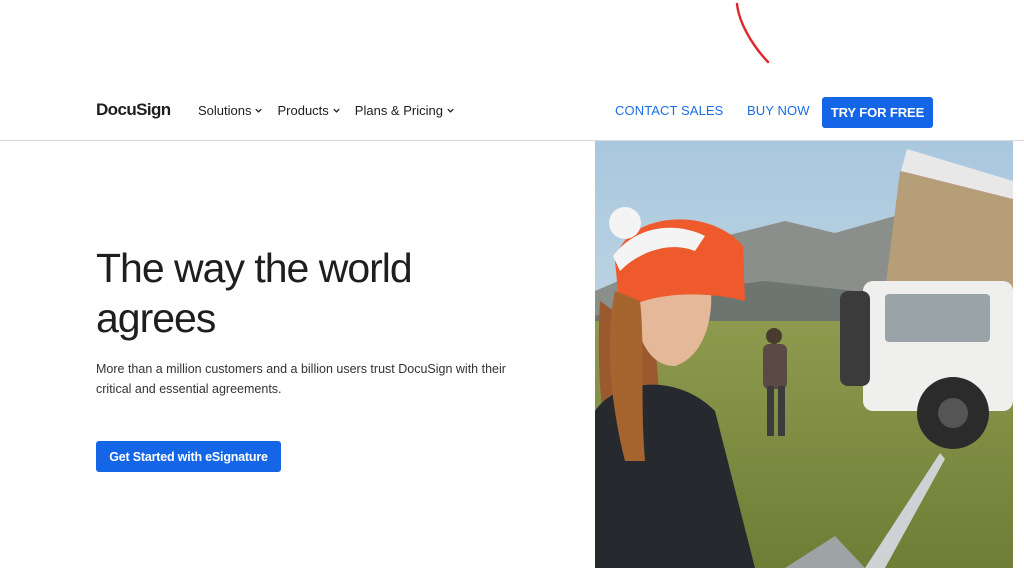 This screenshot has width=1024, height=568. Describe the element at coordinates (778, 110) in the screenshot. I see `buy-now-link: BUY NOW` at that location.